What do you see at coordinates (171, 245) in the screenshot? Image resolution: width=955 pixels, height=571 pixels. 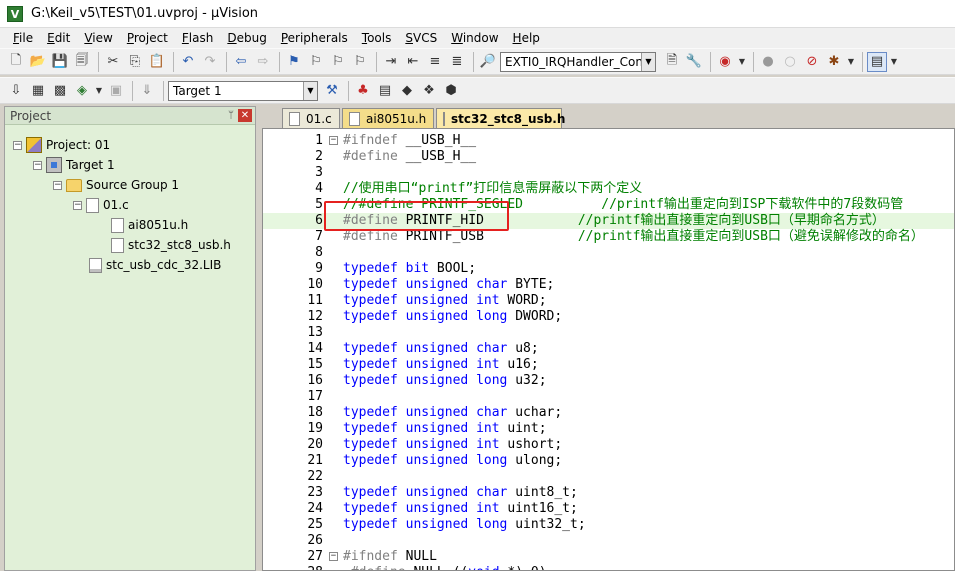 I see `tree-item-header-stc32-usb: stc32_stc8_usb.h` at bounding box center [171, 245].